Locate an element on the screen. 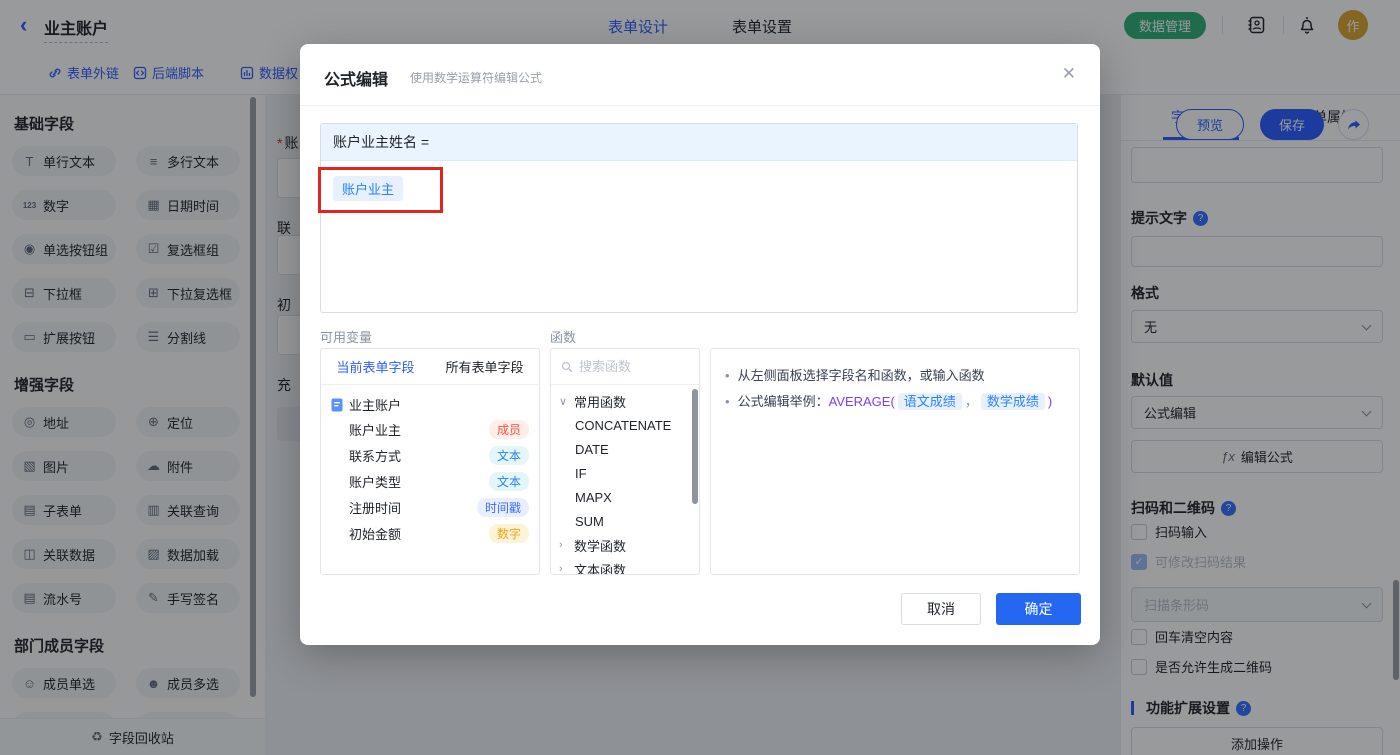  function-search-input is located at coordinates (629, 366).